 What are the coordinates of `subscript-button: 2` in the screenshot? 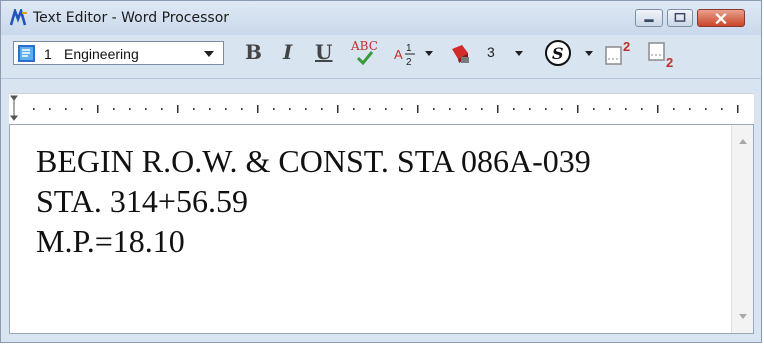 It's located at (663, 54).